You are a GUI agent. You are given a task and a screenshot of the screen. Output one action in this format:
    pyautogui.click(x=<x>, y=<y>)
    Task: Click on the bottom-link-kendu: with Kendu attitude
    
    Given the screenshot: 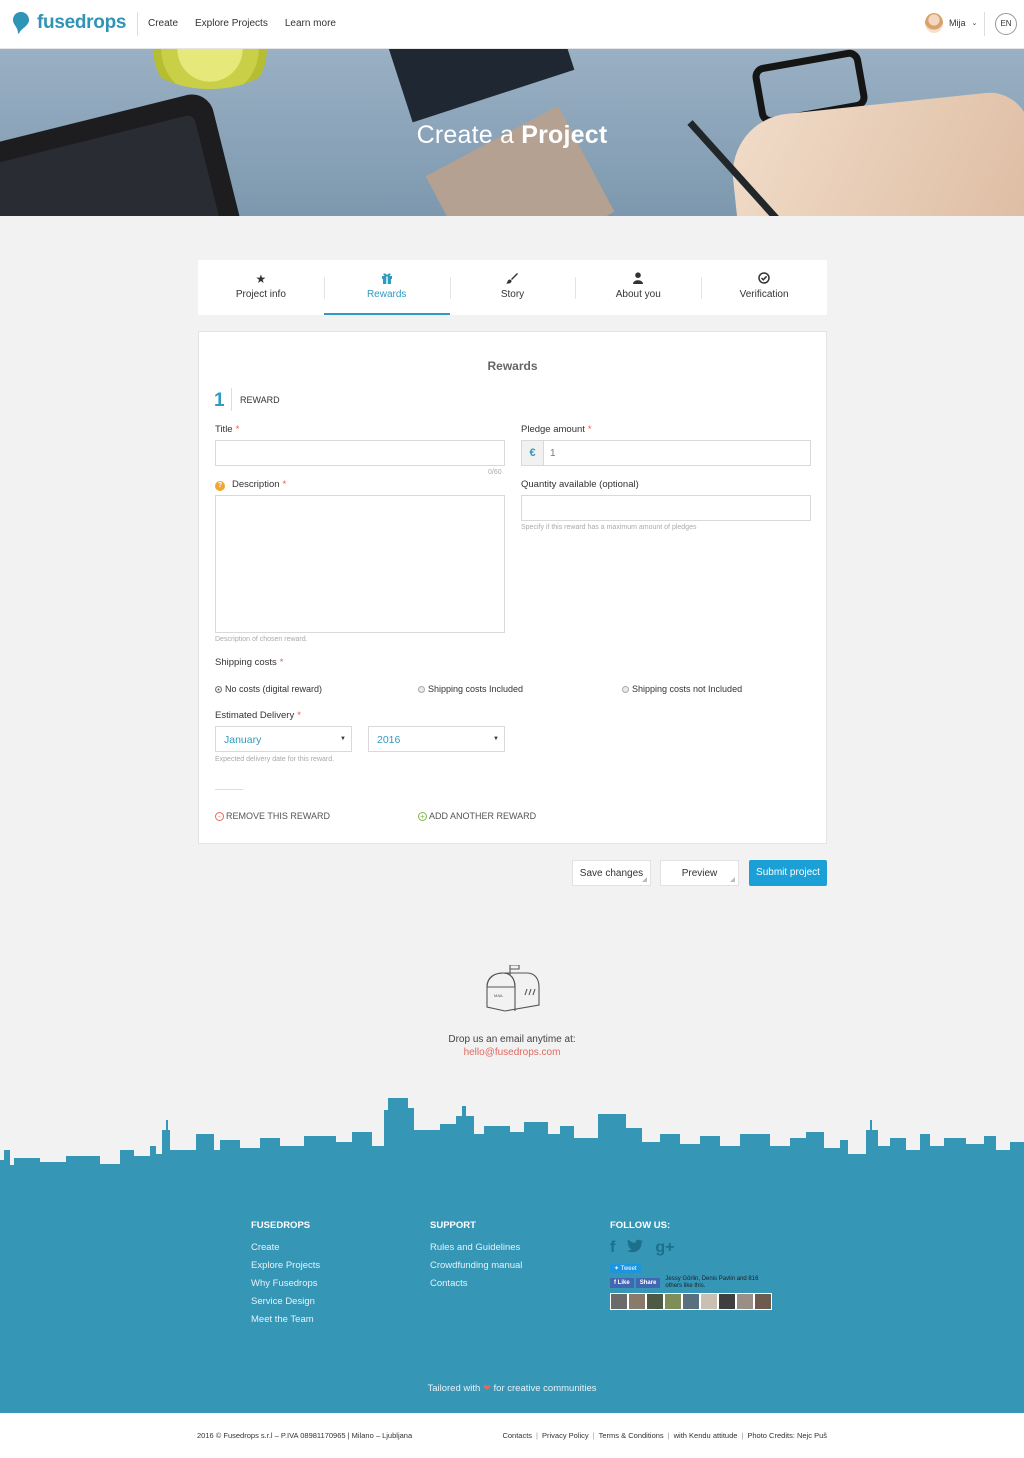 What is the action you would take?
    pyautogui.click(x=706, y=1435)
    